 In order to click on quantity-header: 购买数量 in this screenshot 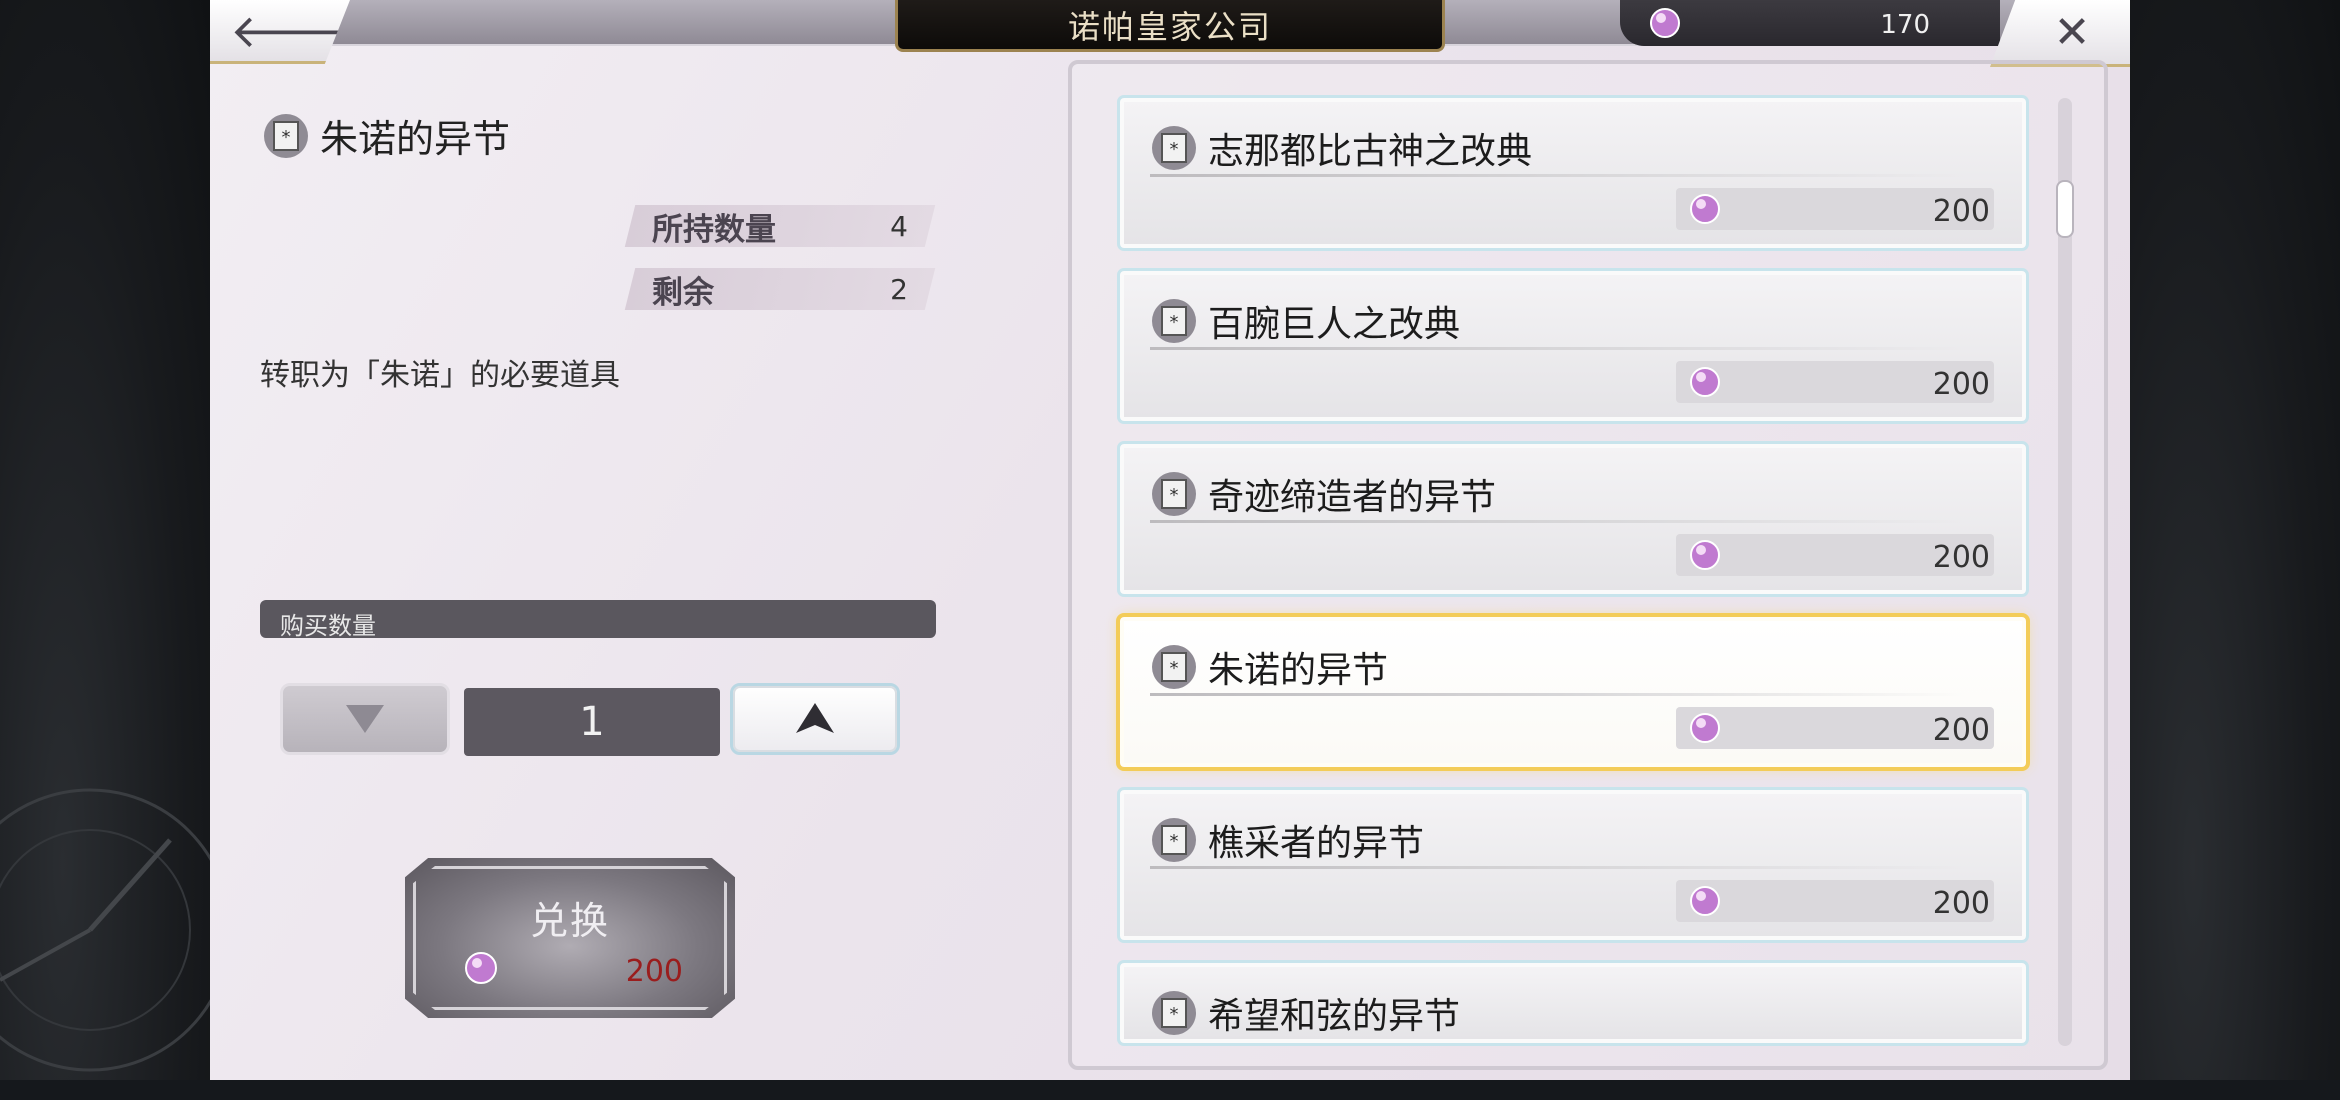, I will do `click(598, 620)`.